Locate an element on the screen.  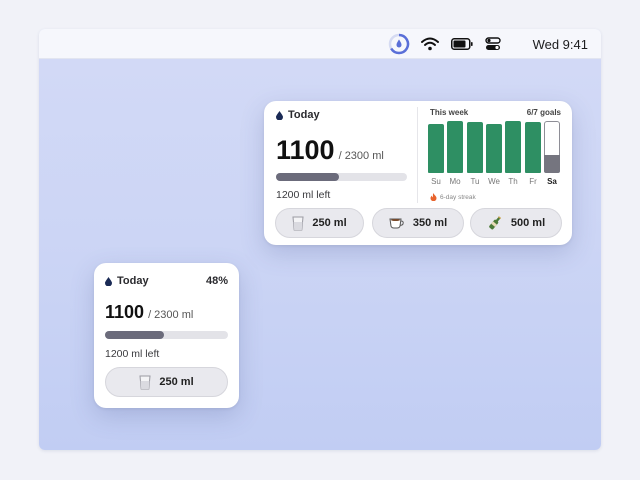
day-bar-sa is located at coordinates (552, 147).